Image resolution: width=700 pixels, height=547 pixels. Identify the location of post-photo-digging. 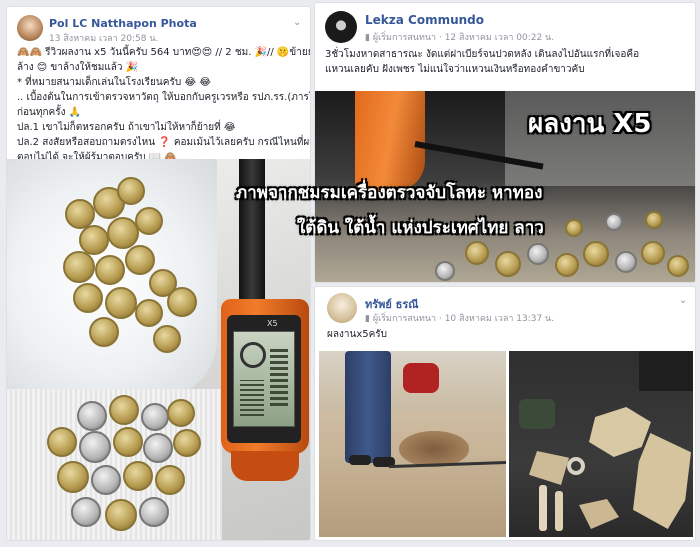
(412, 444).